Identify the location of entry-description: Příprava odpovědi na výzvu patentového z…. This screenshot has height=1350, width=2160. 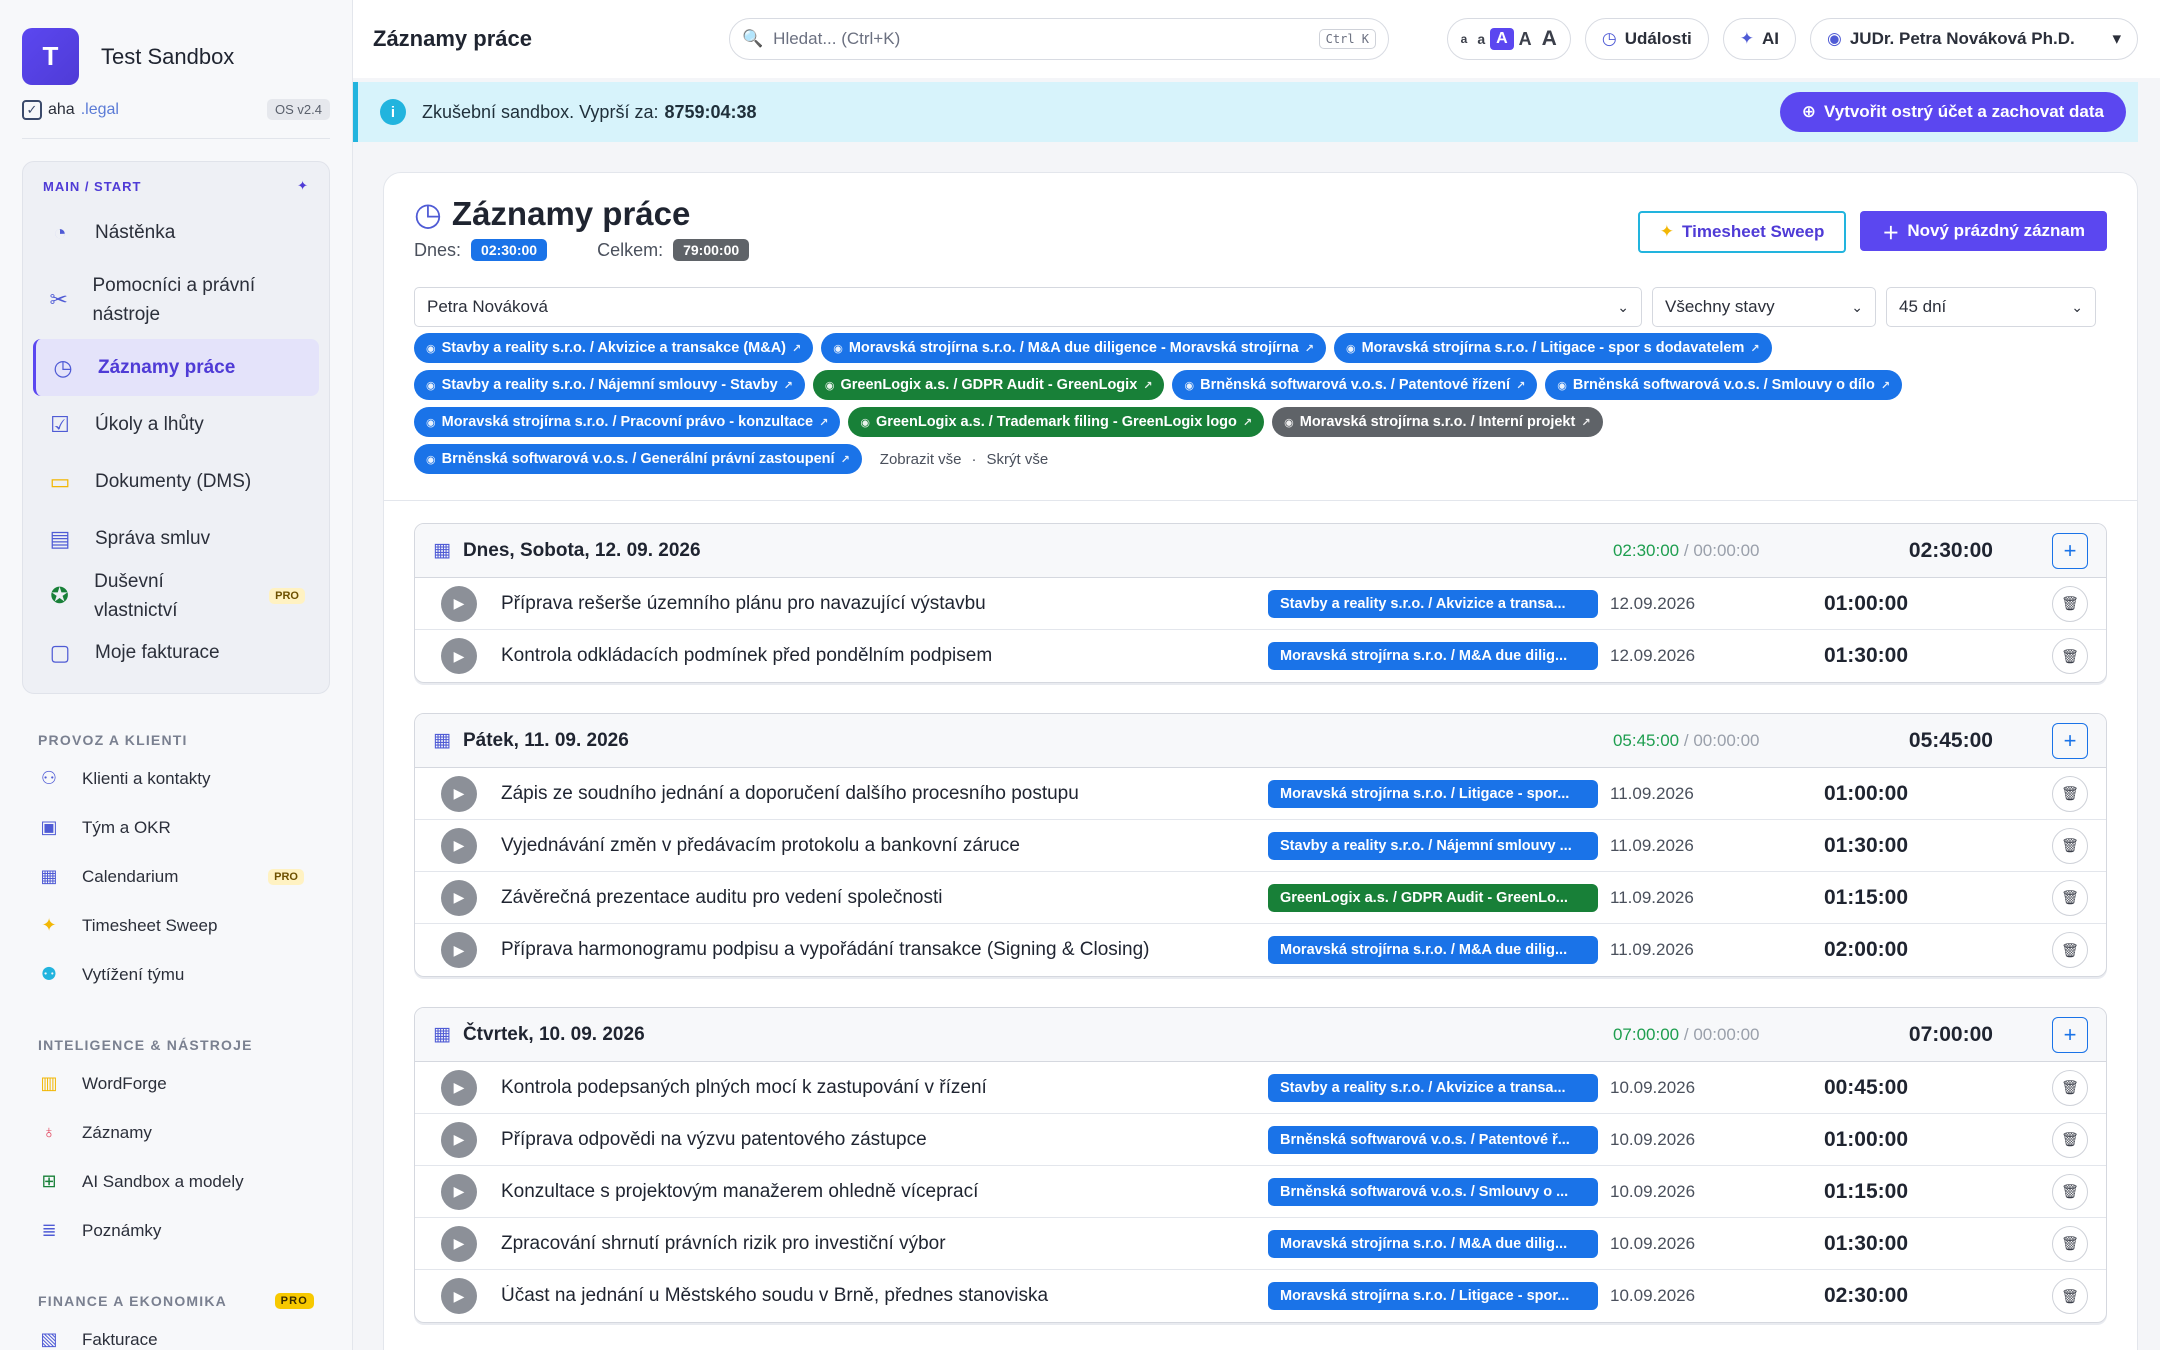
(884, 1140).